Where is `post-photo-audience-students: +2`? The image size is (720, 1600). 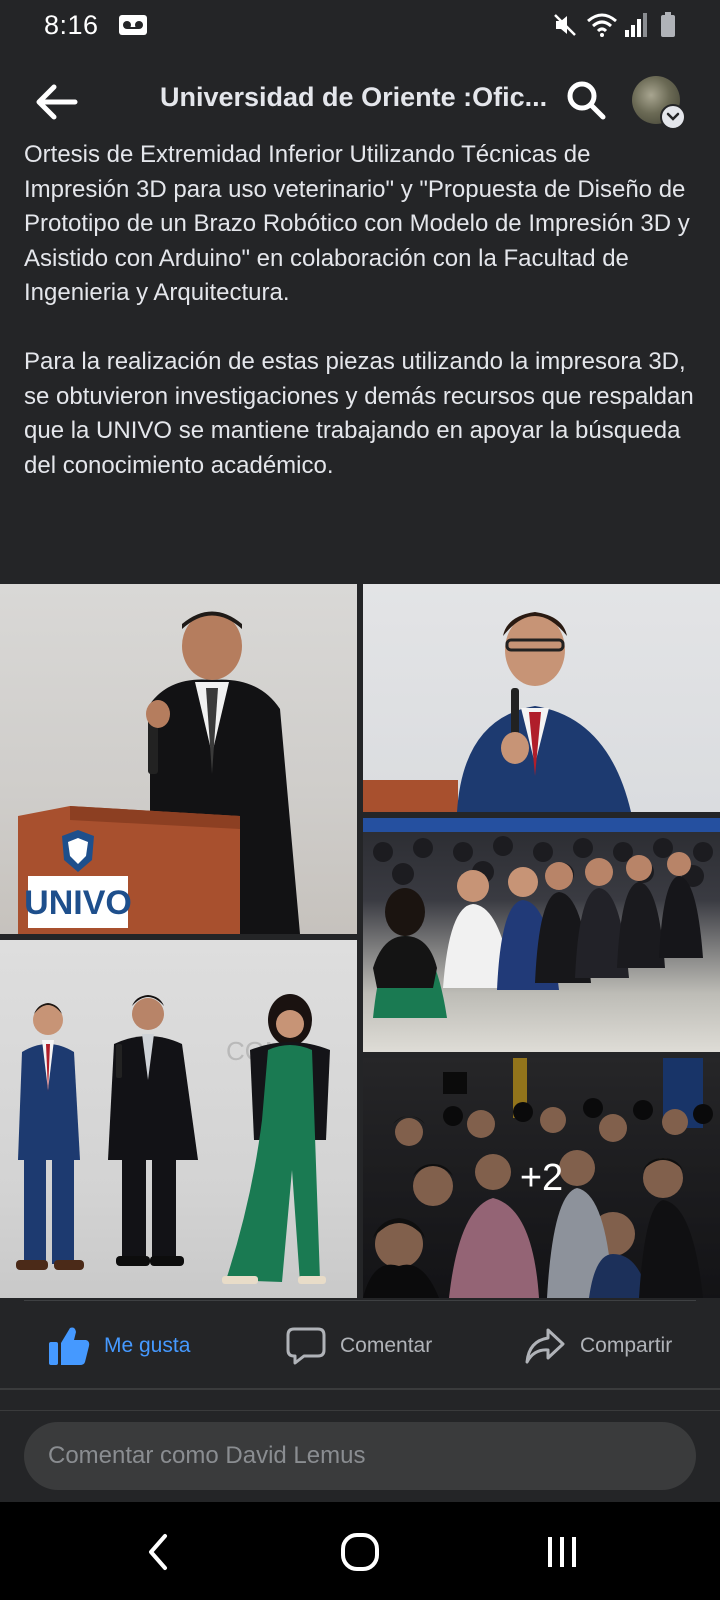 post-photo-audience-students: +2 is located at coordinates (541, 1178).